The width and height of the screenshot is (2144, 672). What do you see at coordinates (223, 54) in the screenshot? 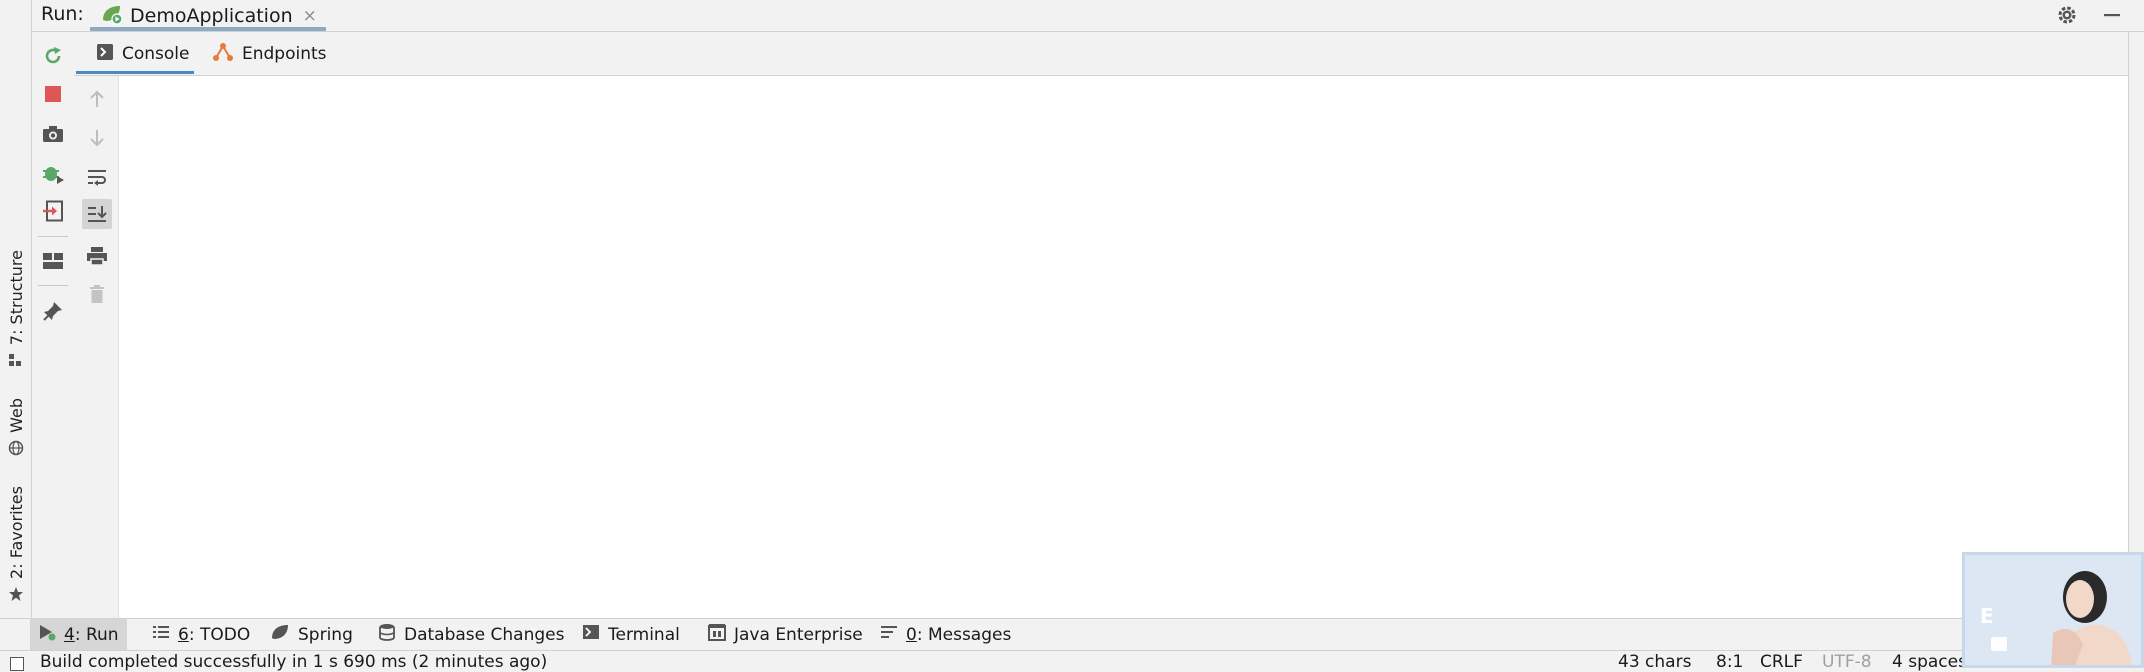
I see `endpoints-icon` at bounding box center [223, 54].